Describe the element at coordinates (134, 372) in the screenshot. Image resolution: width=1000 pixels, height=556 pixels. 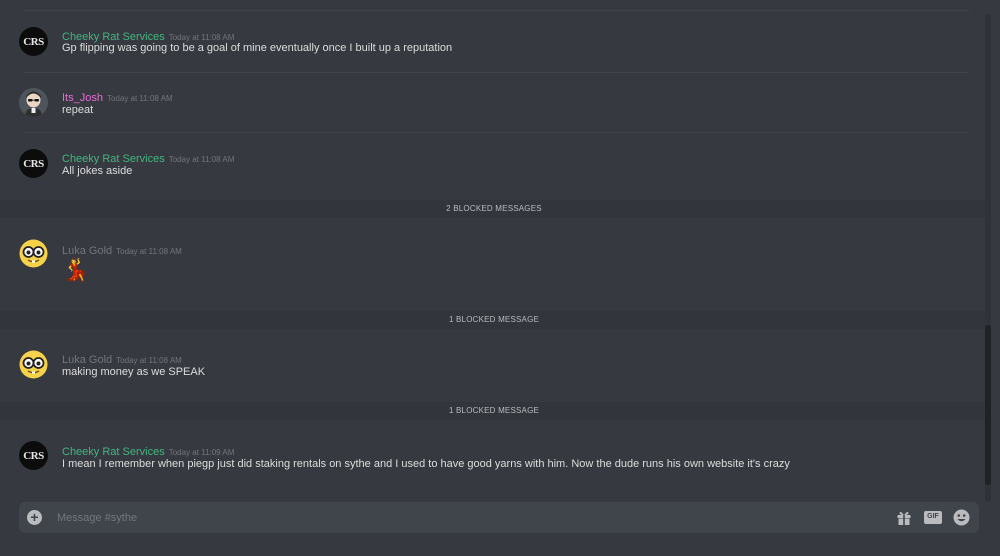
I see `message-text: making money as we SPEAK` at that location.